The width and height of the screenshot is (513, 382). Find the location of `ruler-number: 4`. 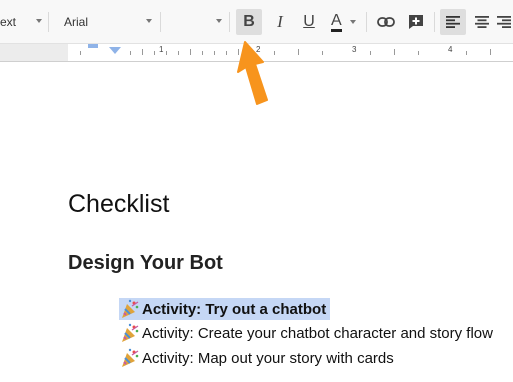

ruler-number: 4 is located at coordinates (450, 49).